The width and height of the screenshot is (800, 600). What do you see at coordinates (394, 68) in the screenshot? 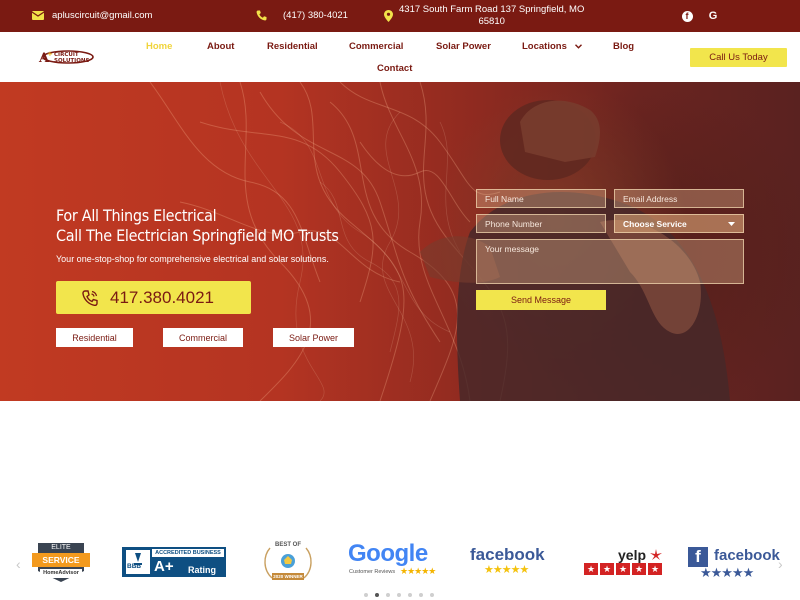
I see `nav-contact: Contact` at bounding box center [394, 68].